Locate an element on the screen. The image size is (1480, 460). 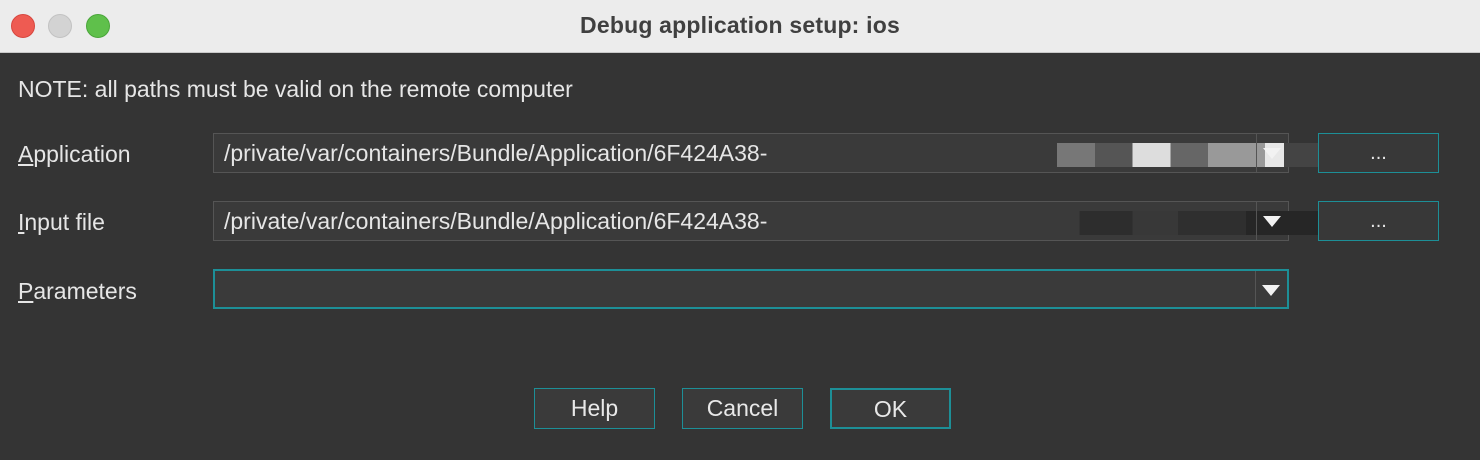
title-bar: Debug application setup: ios is located at coordinates (740, 26).